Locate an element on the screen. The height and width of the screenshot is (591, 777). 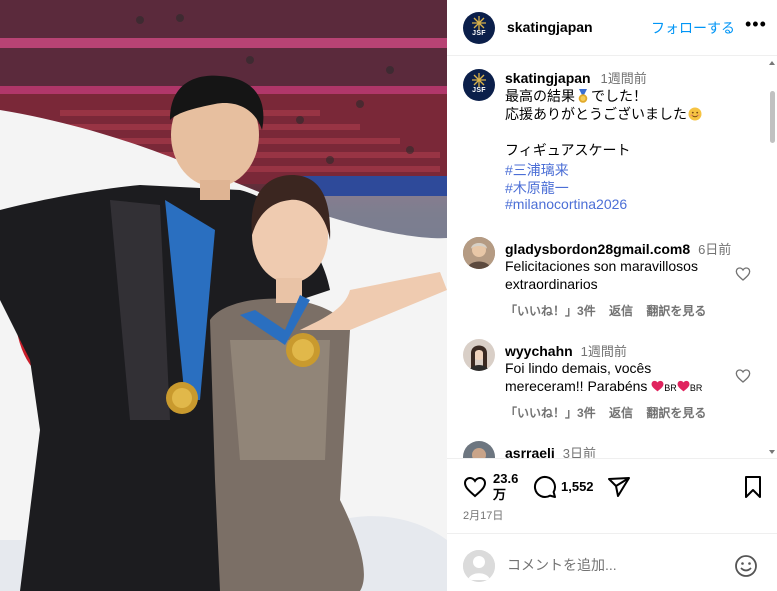
default-user-icon is located at coordinates (479, 566).